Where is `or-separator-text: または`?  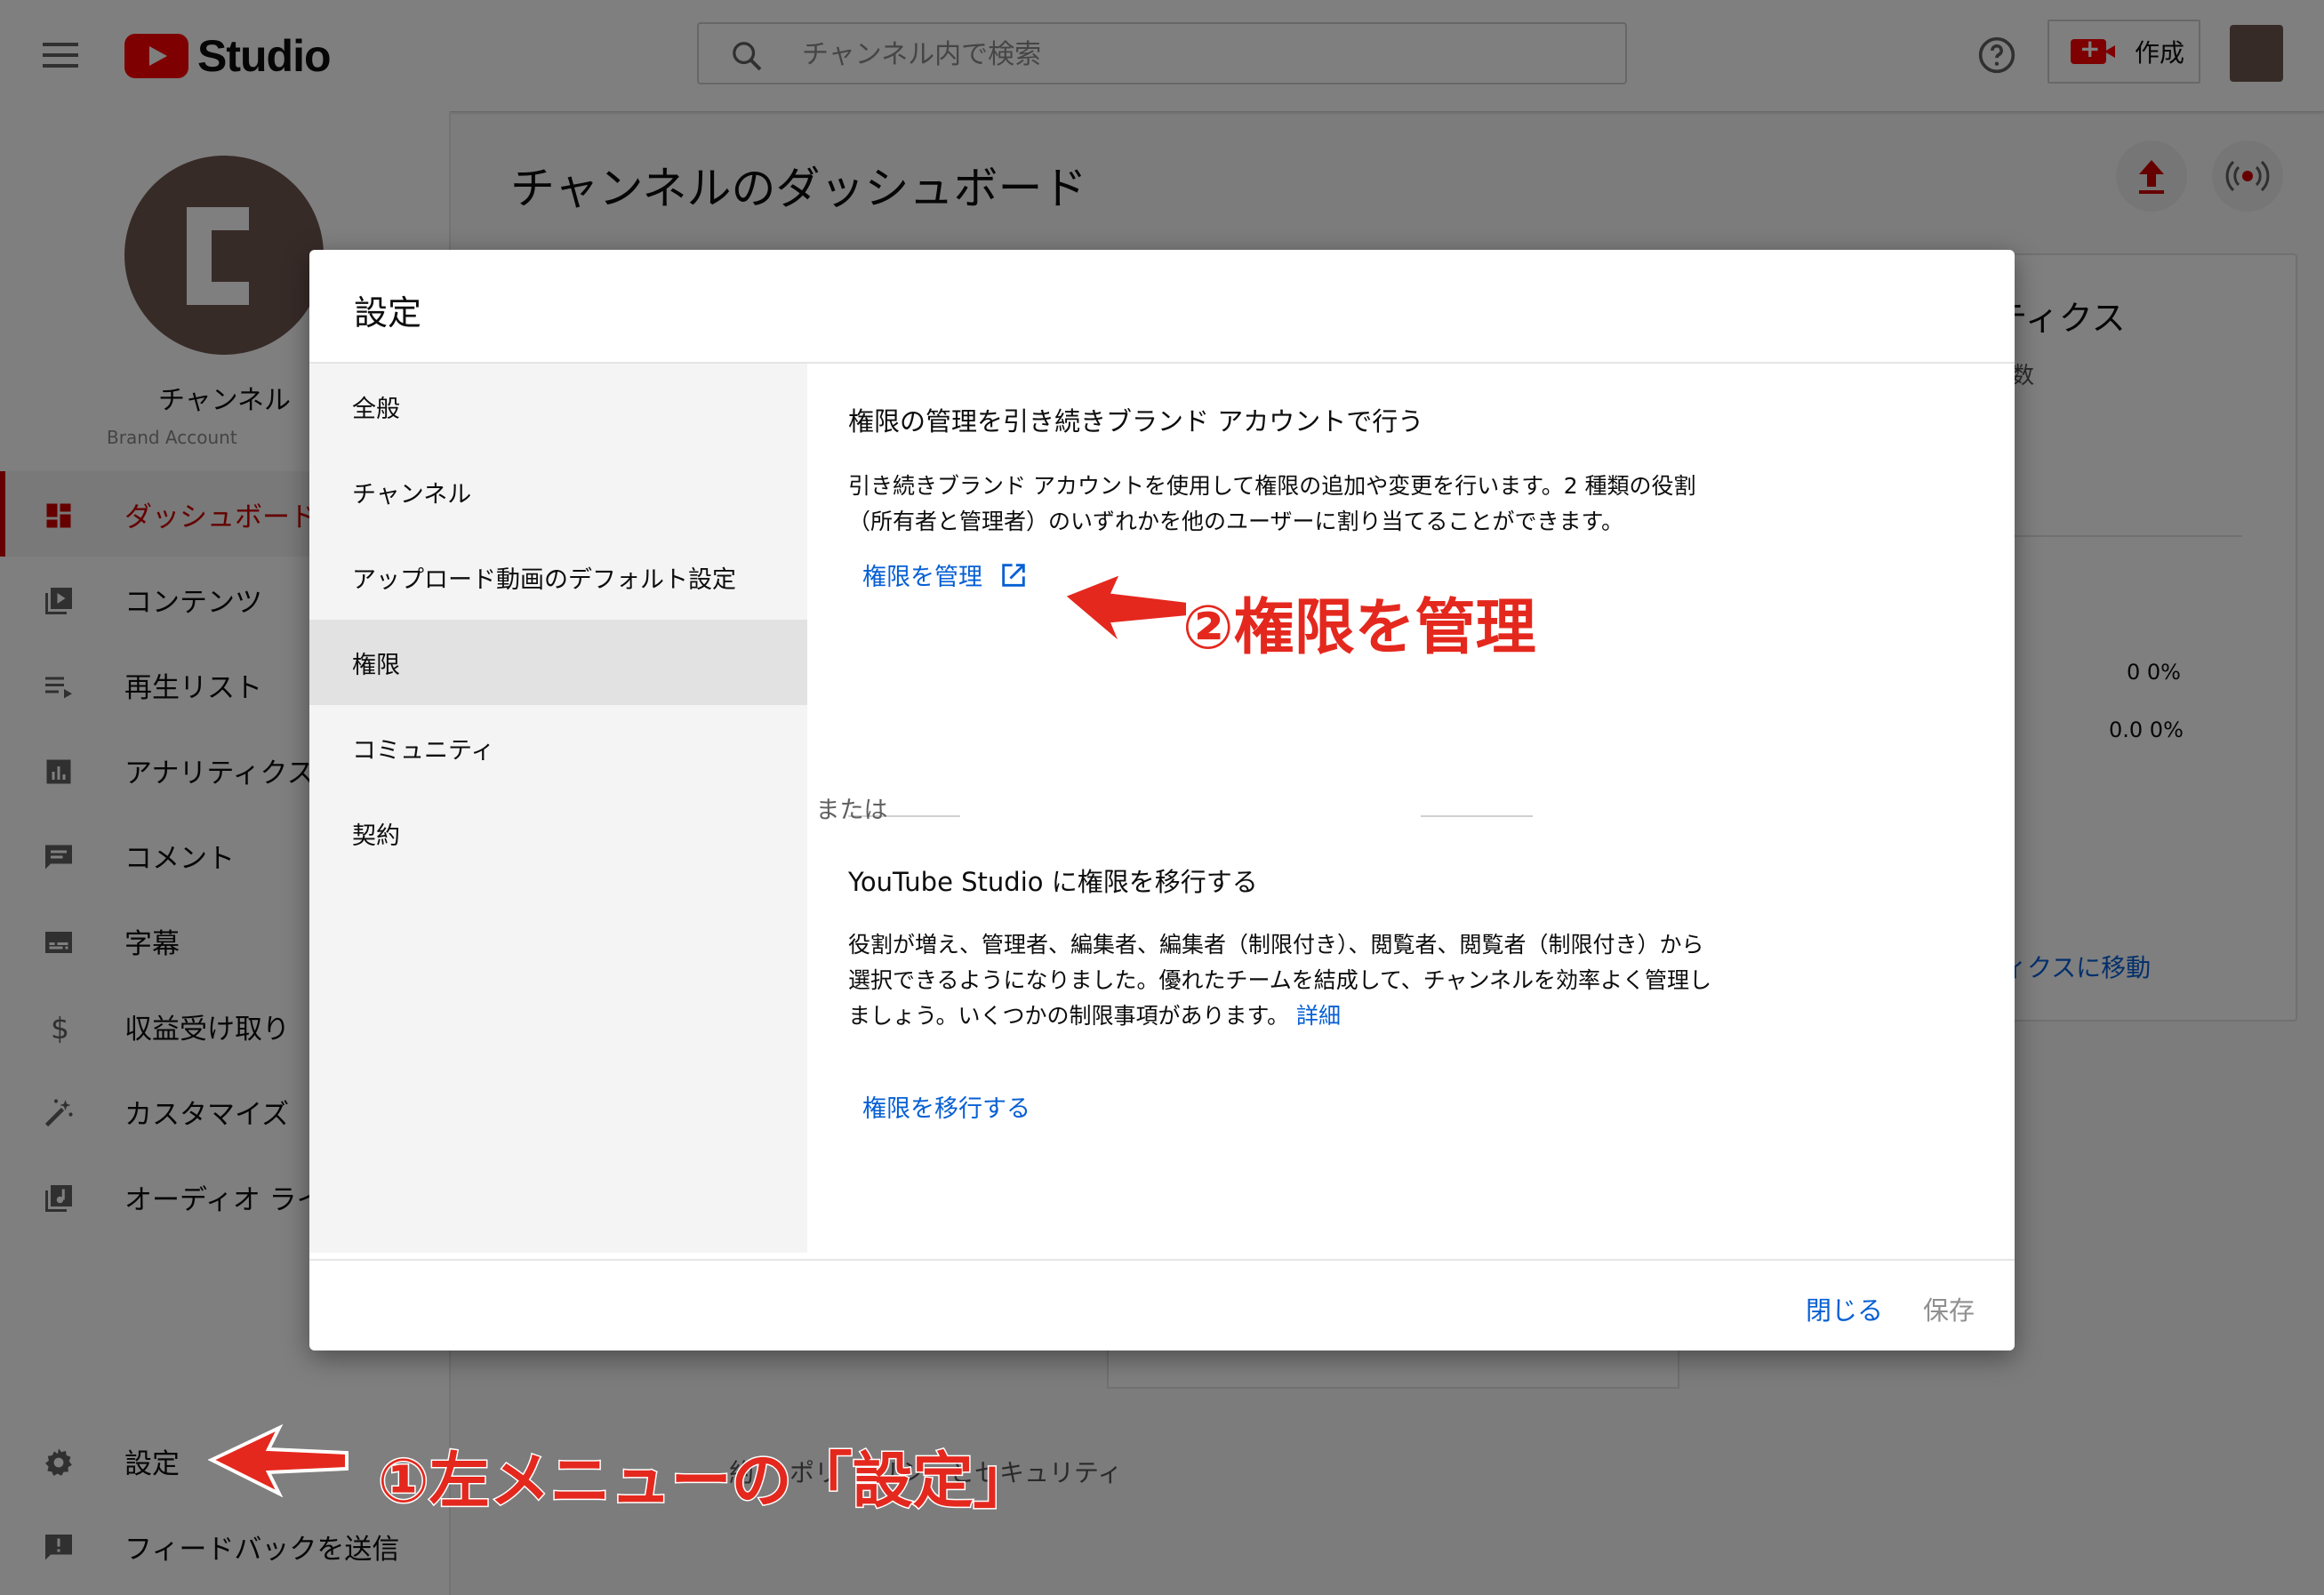
or-separator-text: または is located at coordinates (851, 811).